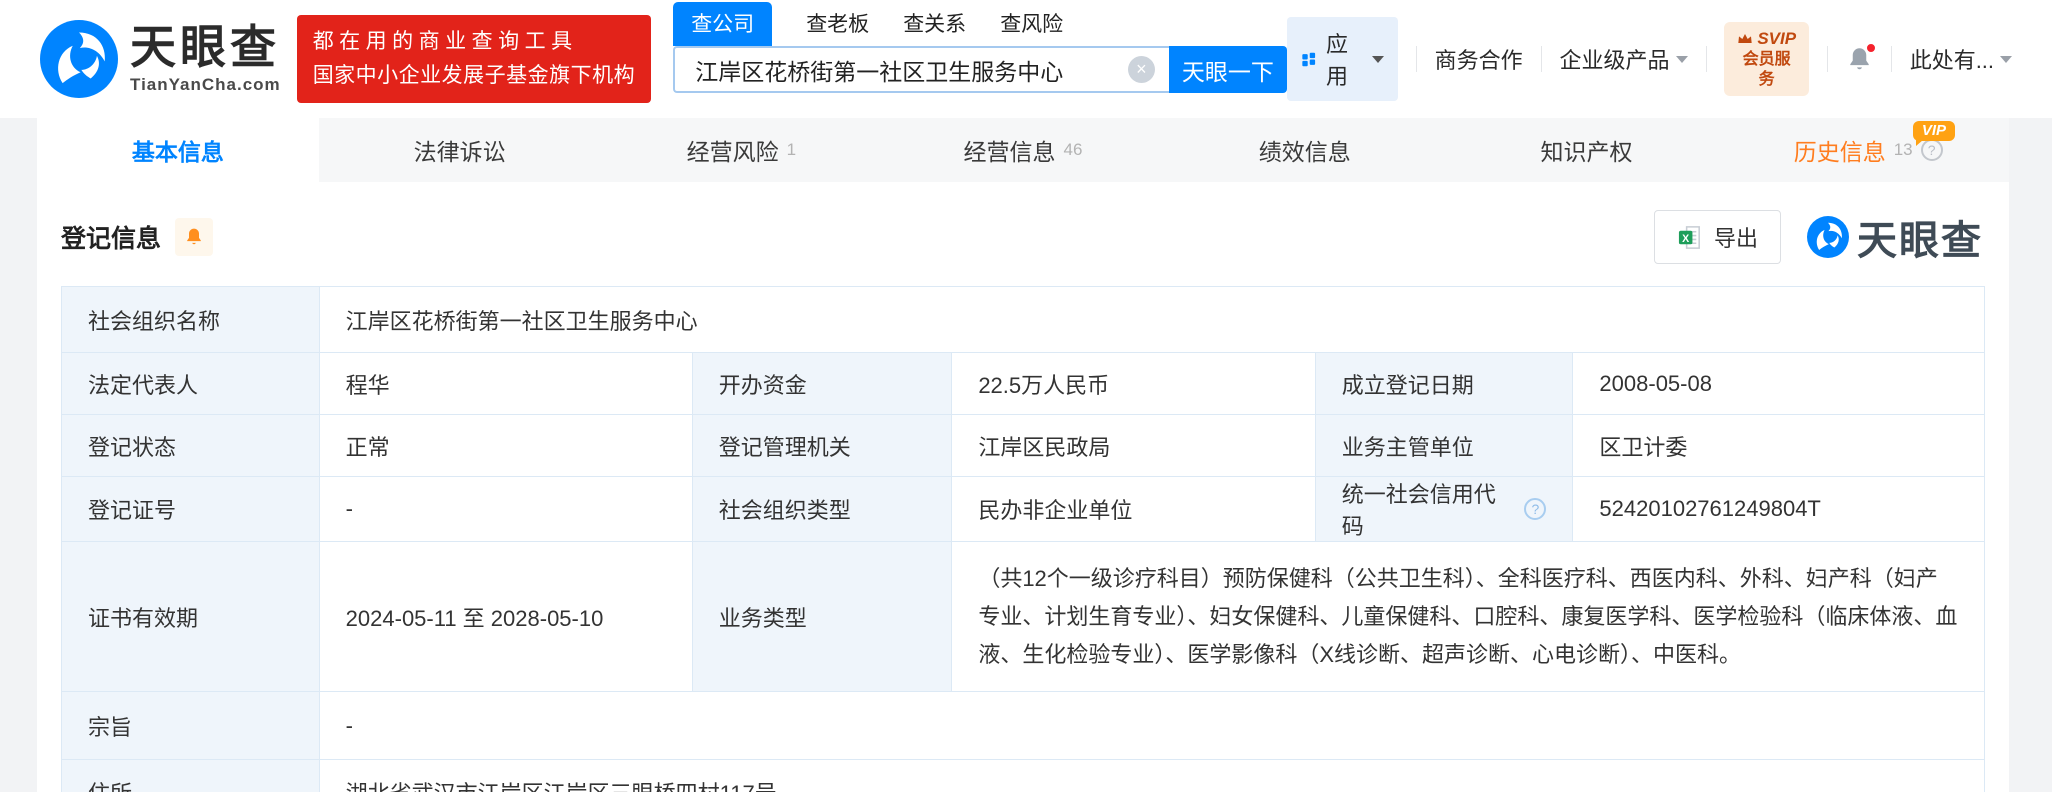 This screenshot has height=792, width=2052. Describe the element at coordinates (190, 383) in the screenshot. I see `field-label: 法定代表人` at that location.